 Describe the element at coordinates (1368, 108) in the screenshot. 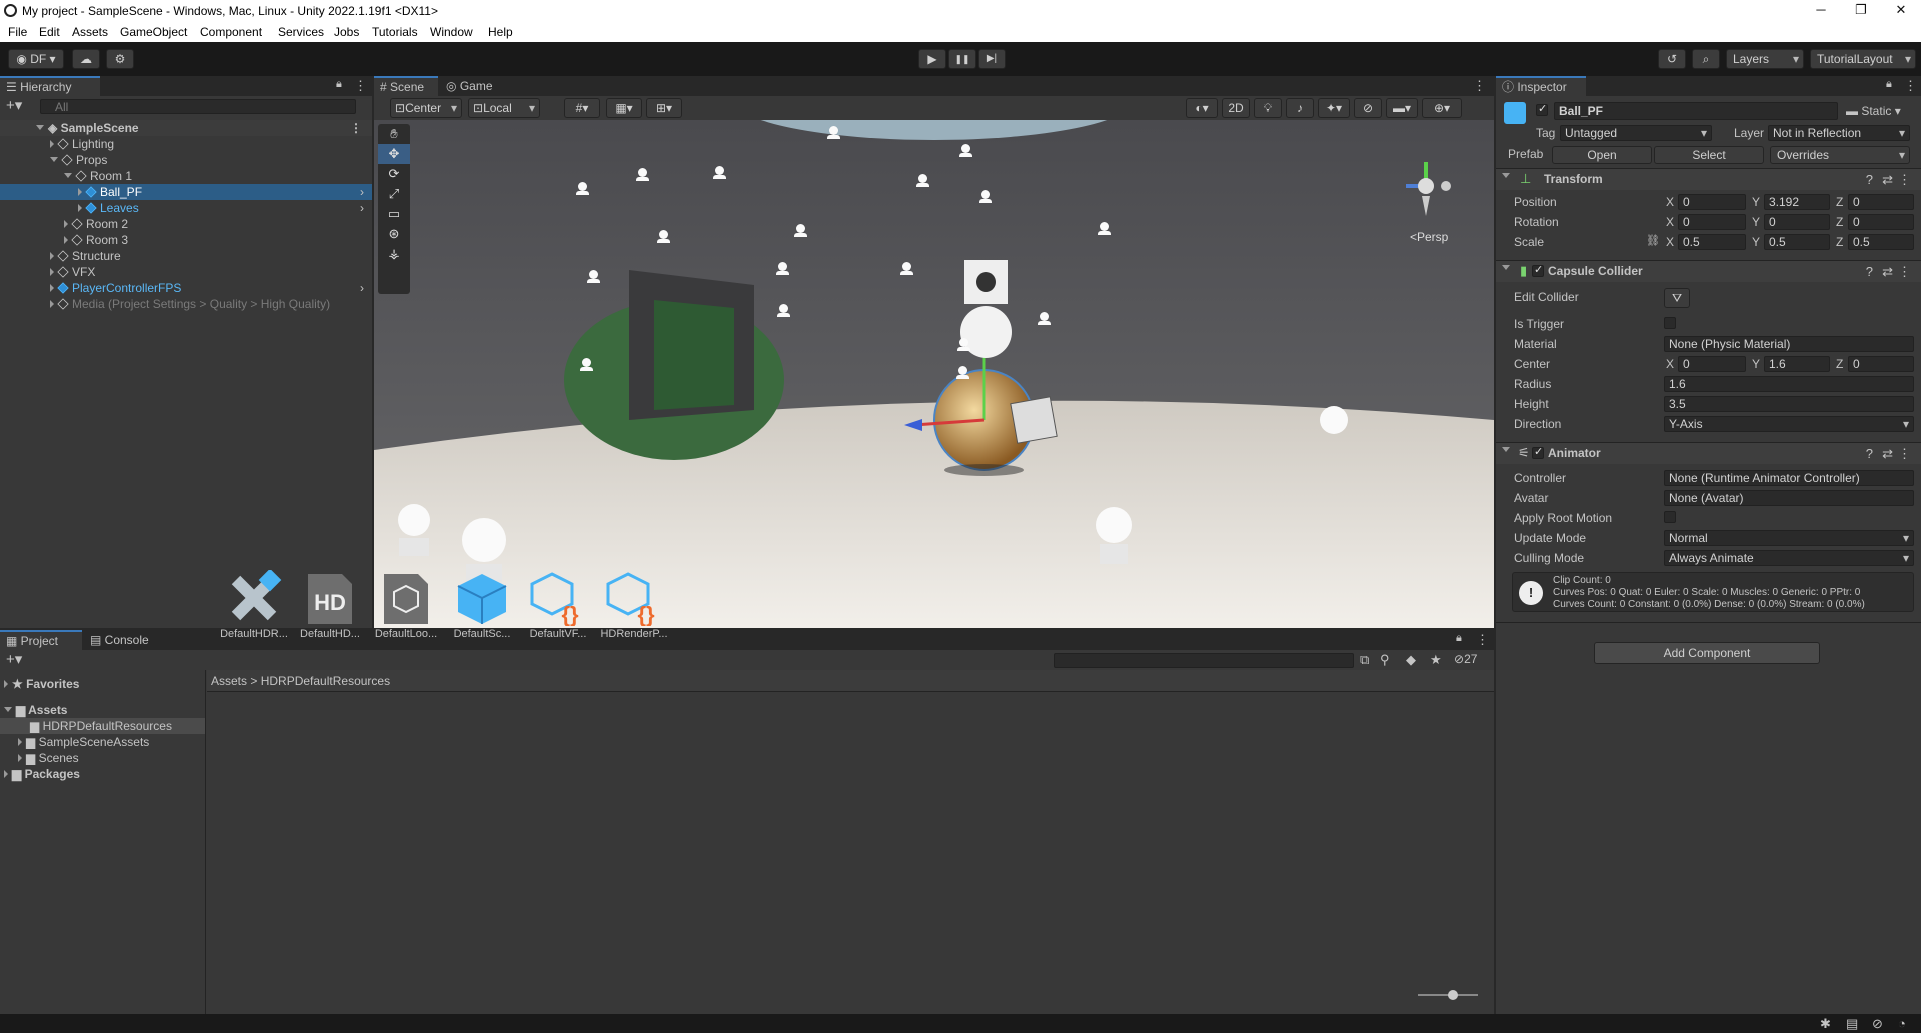

I see `hidden-objects-icon: ⊘` at that location.